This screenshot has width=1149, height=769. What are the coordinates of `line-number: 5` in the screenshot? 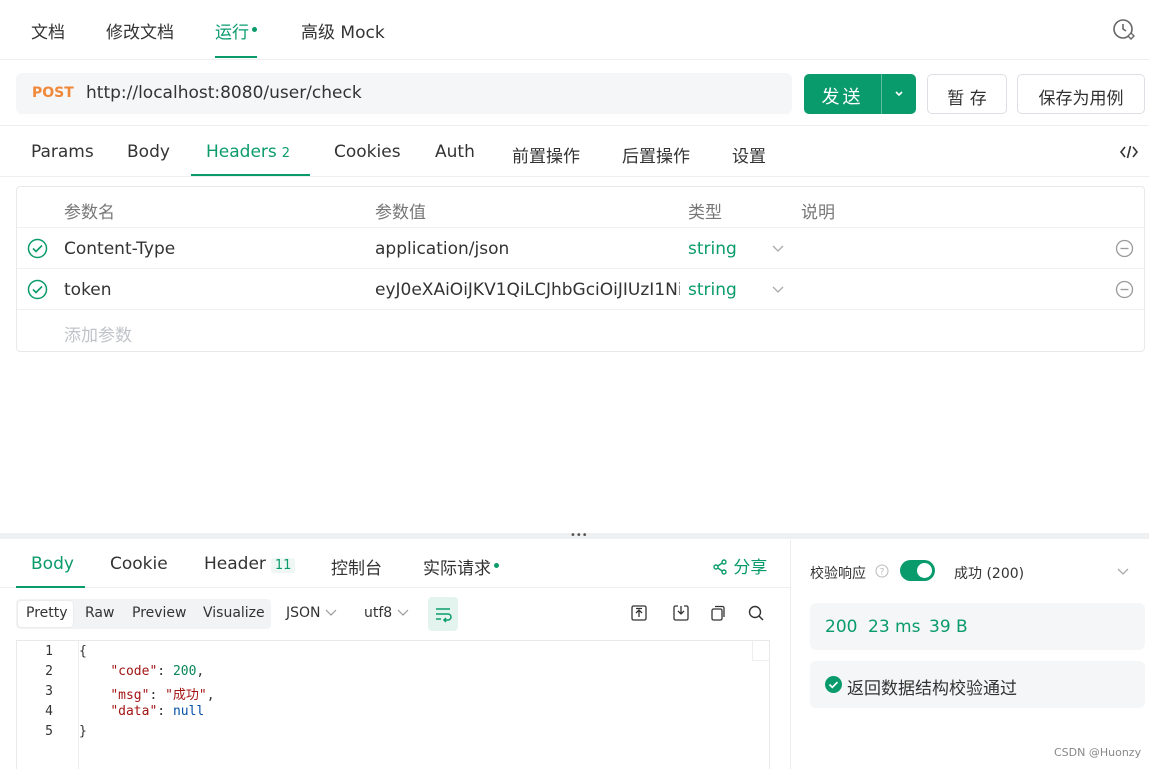 It's located at (49, 731).